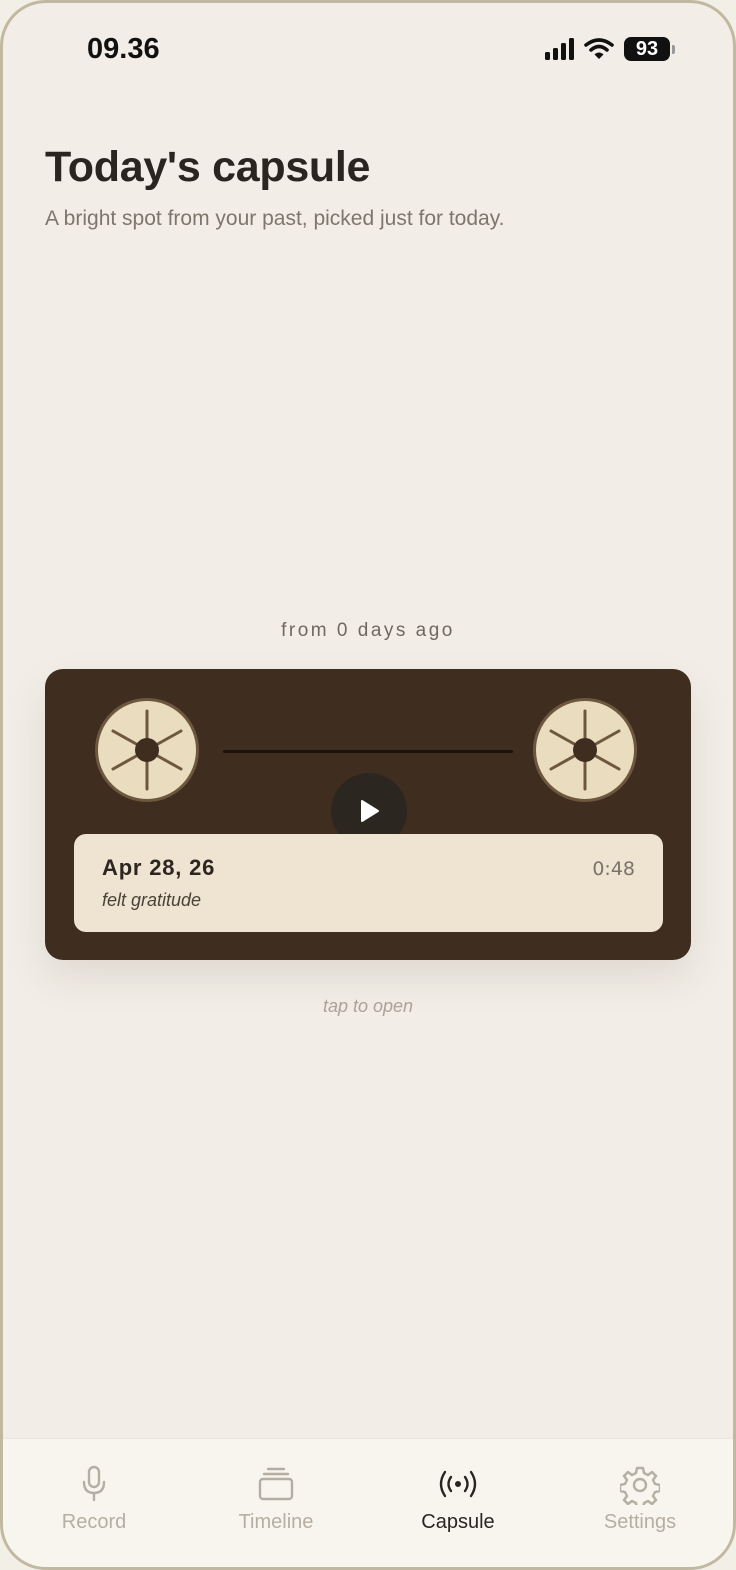 This screenshot has width=736, height=1570. What do you see at coordinates (276, 1484) in the screenshot?
I see `stack-icon` at bounding box center [276, 1484].